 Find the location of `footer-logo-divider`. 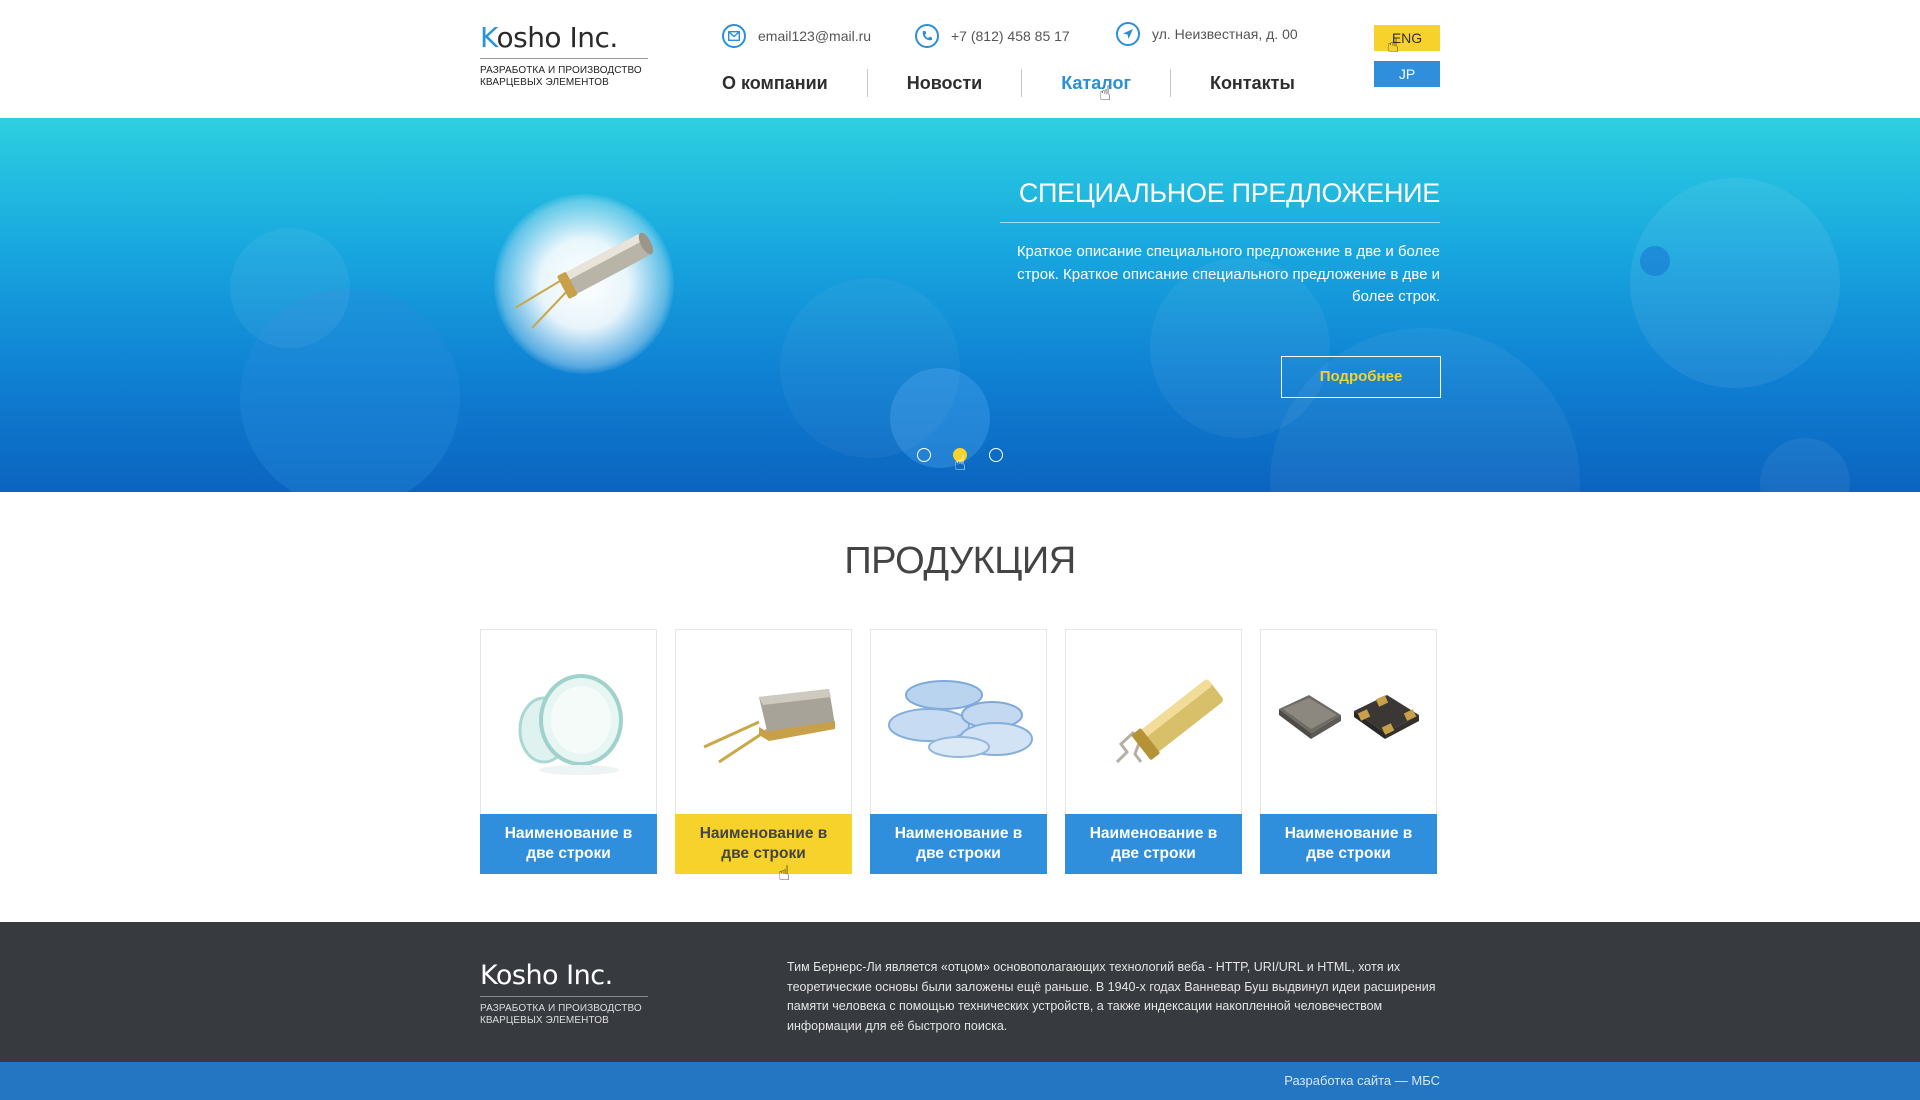

footer-logo-divider is located at coordinates (564, 996).